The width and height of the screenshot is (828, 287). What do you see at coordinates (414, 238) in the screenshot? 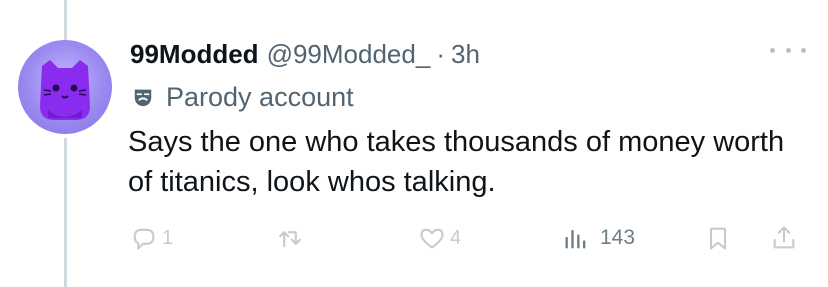
I see `tweet-actions: 1 4 143` at bounding box center [414, 238].